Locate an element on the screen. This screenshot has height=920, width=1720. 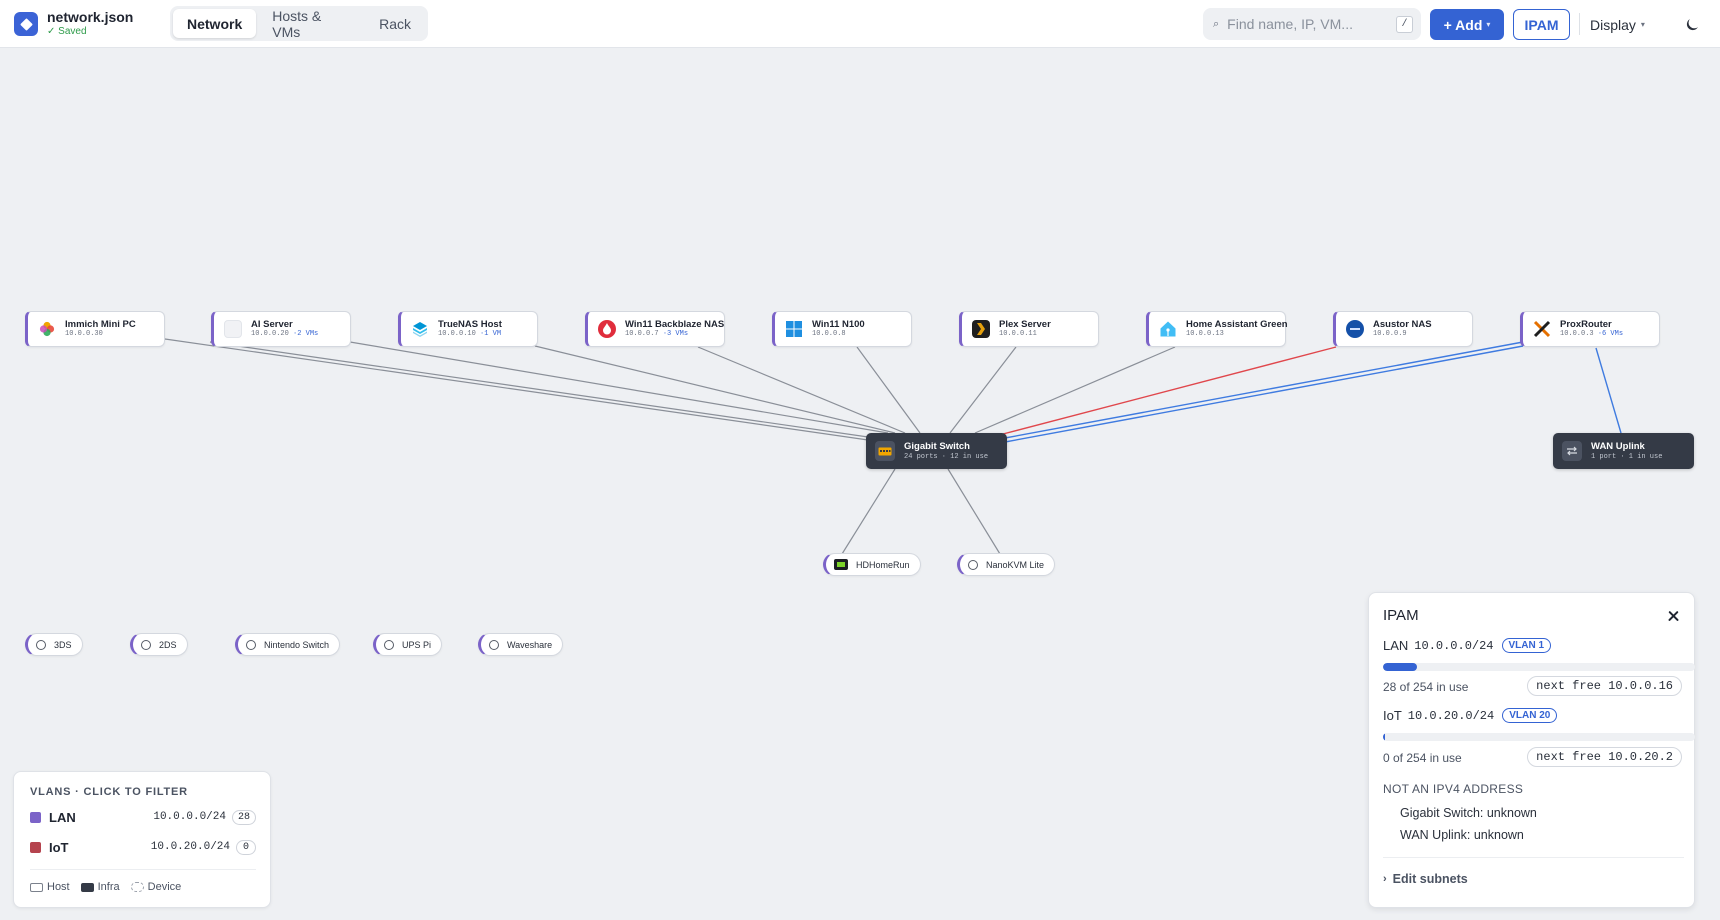
subnet-name: IoT is located at coordinates (1392, 715).